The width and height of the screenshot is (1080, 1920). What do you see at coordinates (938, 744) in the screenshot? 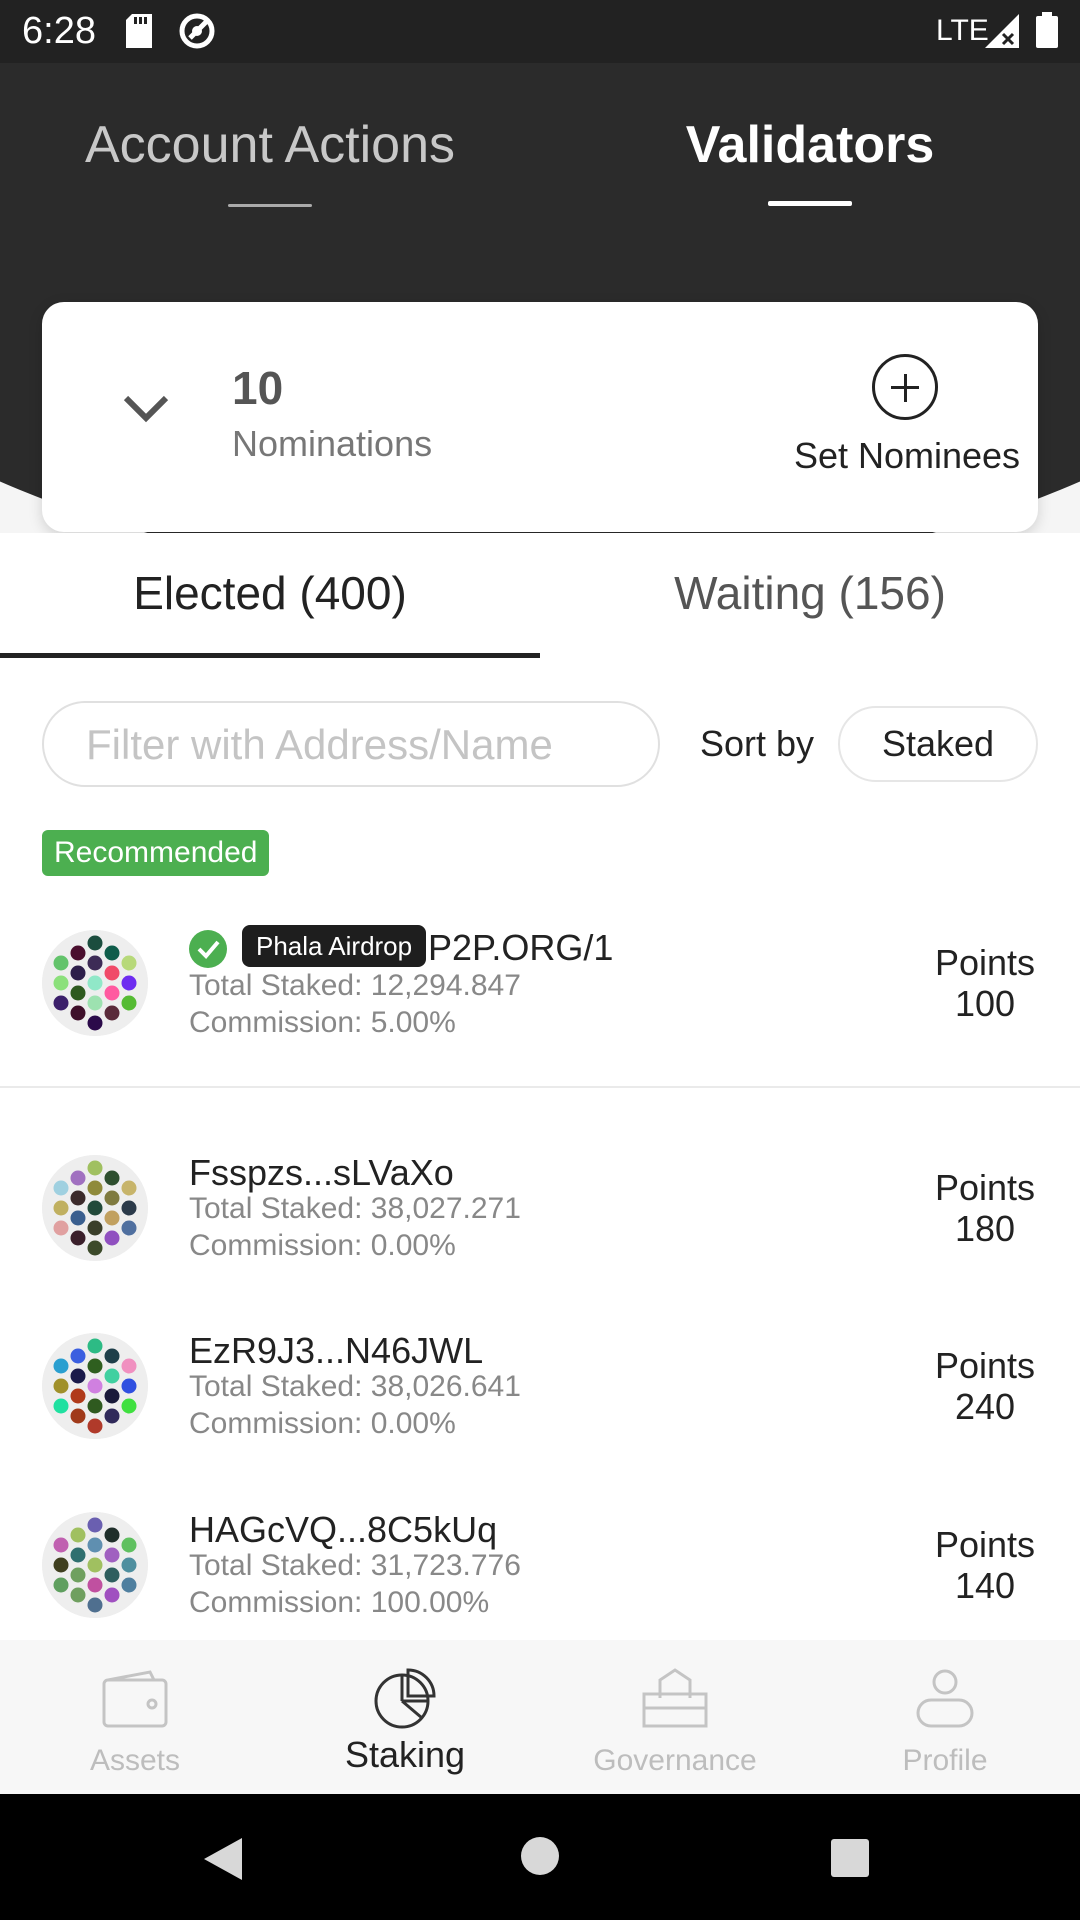
I see `sort-button: Staked` at bounding box center [938, 744].